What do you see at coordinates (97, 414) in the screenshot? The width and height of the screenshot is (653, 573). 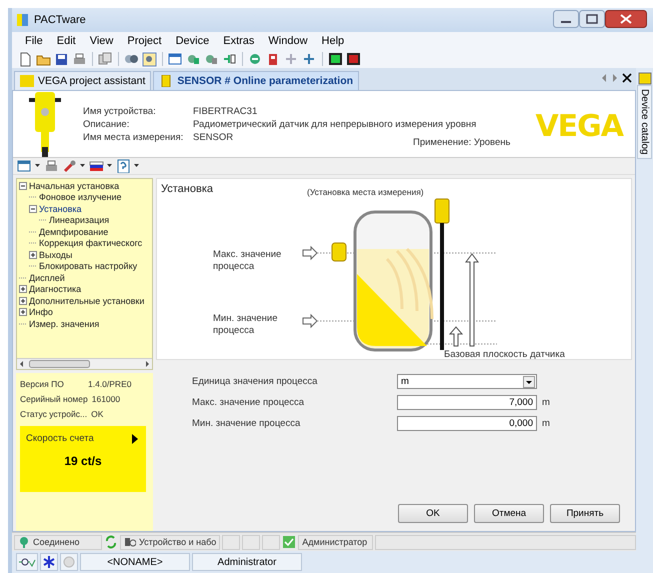 I see `info-value: OK` at bounding box center [97, 414].